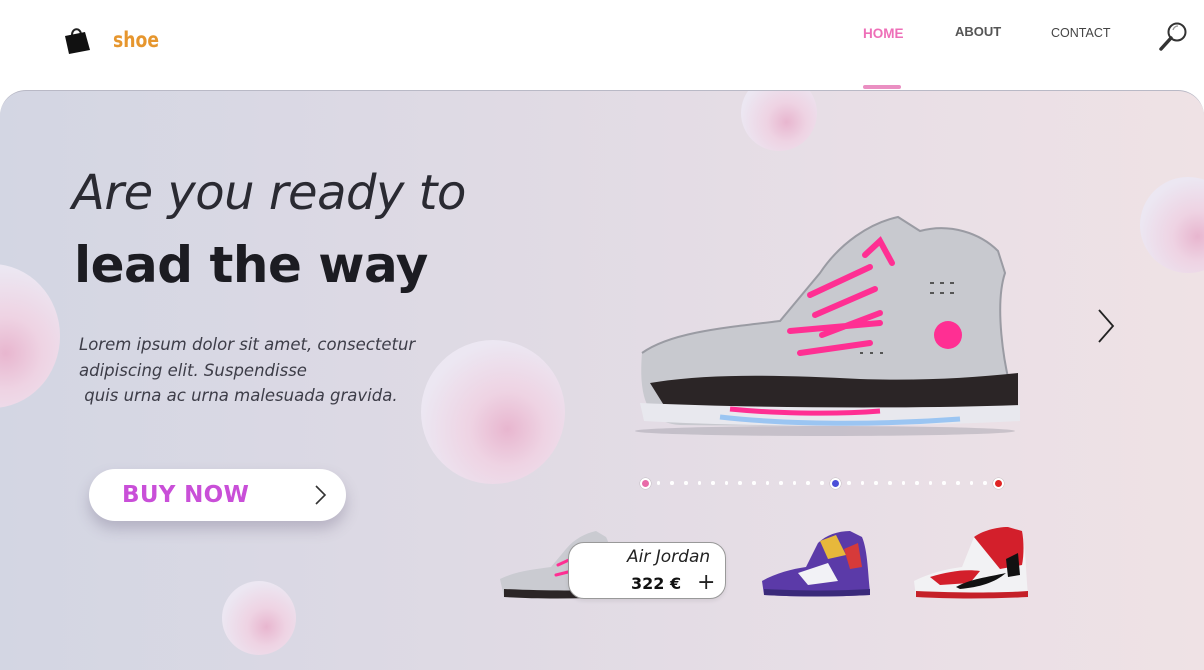 This screenshot has width=1204, height=670. What do you see at coordinates (251, 265) in the screenshot?
I see `hero-headline-line2: lead the way` at bounding box center [251, 265].